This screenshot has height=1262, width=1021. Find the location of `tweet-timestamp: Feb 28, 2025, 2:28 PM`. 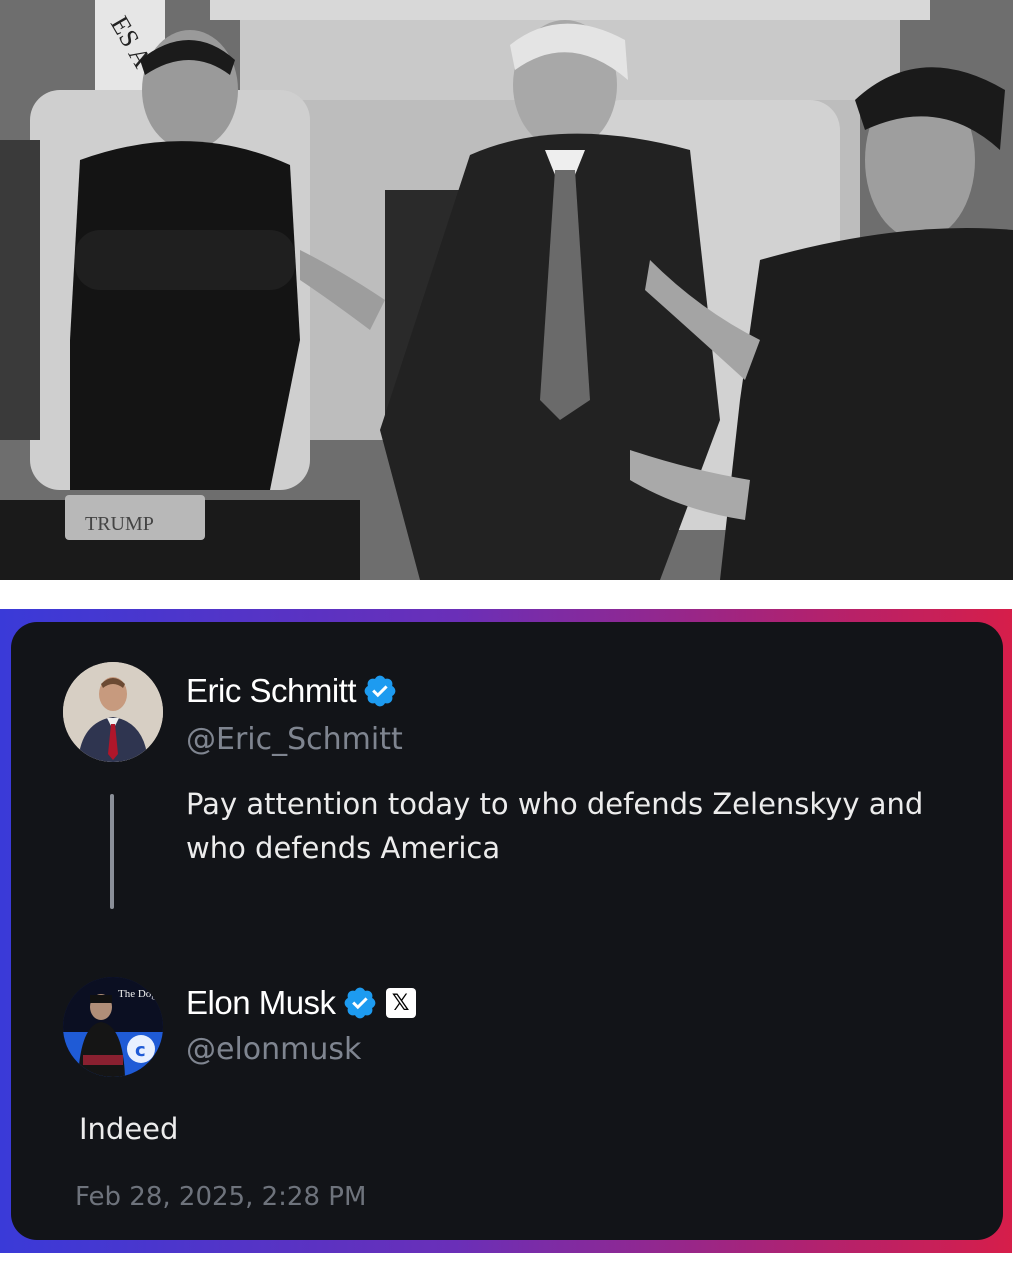

tweet-timestamp: Feb 28, 2025, 2:28 PM is located at coordinates (220, 1197).